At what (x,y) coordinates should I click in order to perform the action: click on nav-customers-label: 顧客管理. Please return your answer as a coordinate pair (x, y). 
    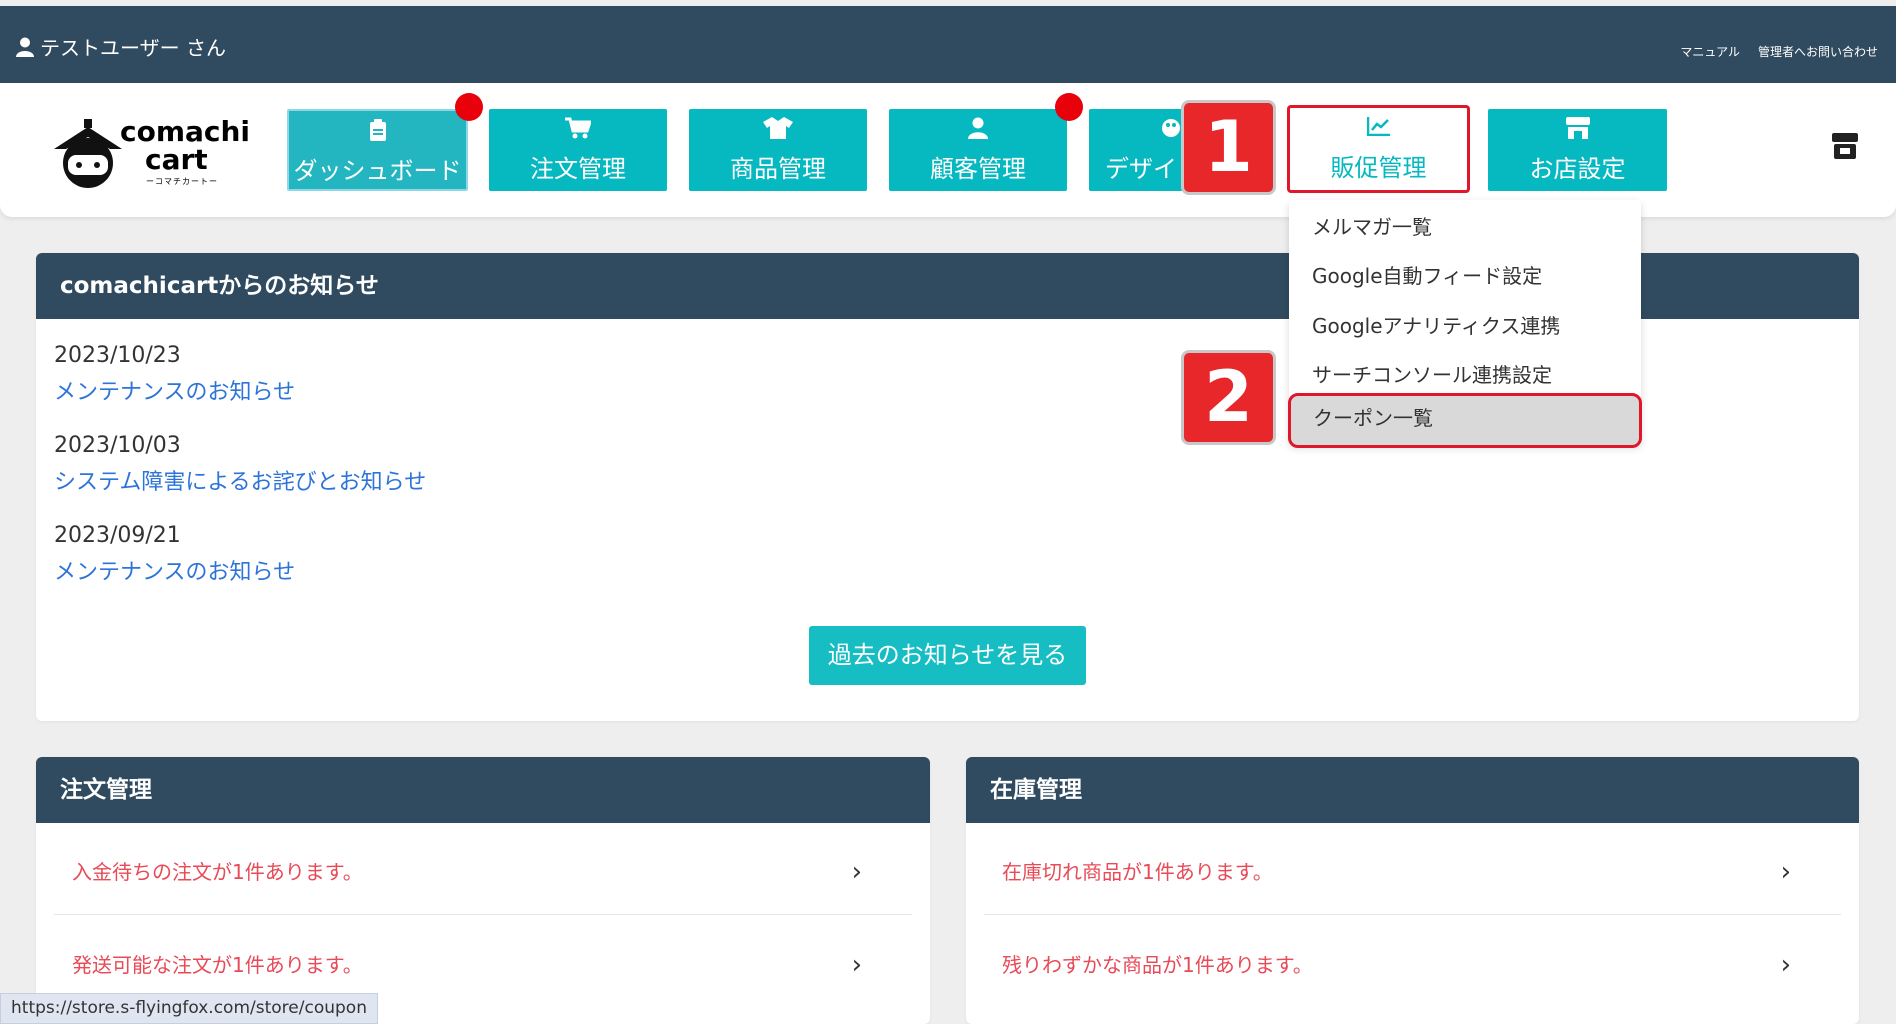
    Looking at the image, I should click on (978, 169).